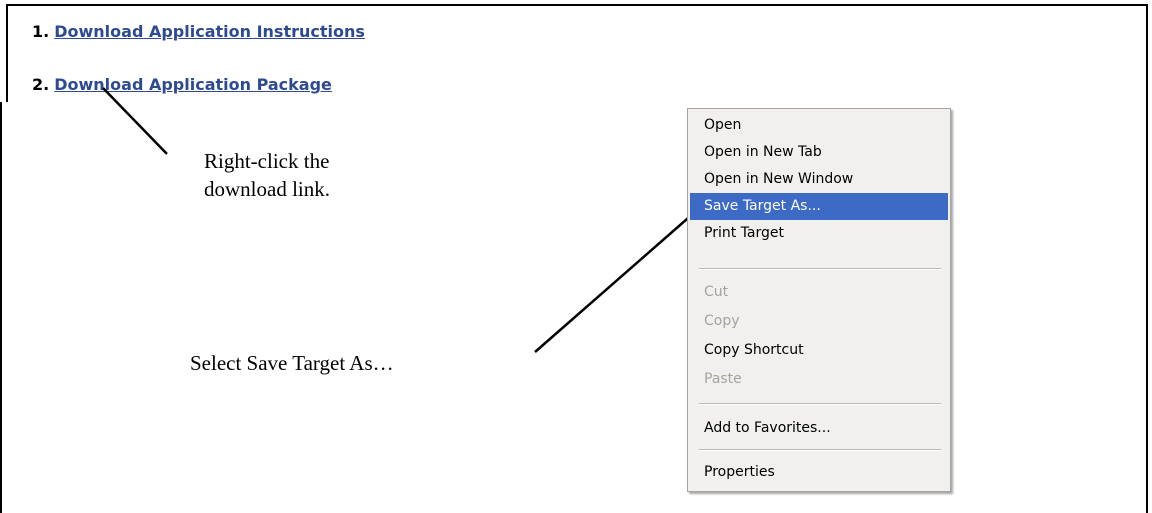 The width and height of the screenshot is (1152, 513). Describe the element at coordinates (819, 125) in the screenshot. I see `menu-item-open: Open` at that location.